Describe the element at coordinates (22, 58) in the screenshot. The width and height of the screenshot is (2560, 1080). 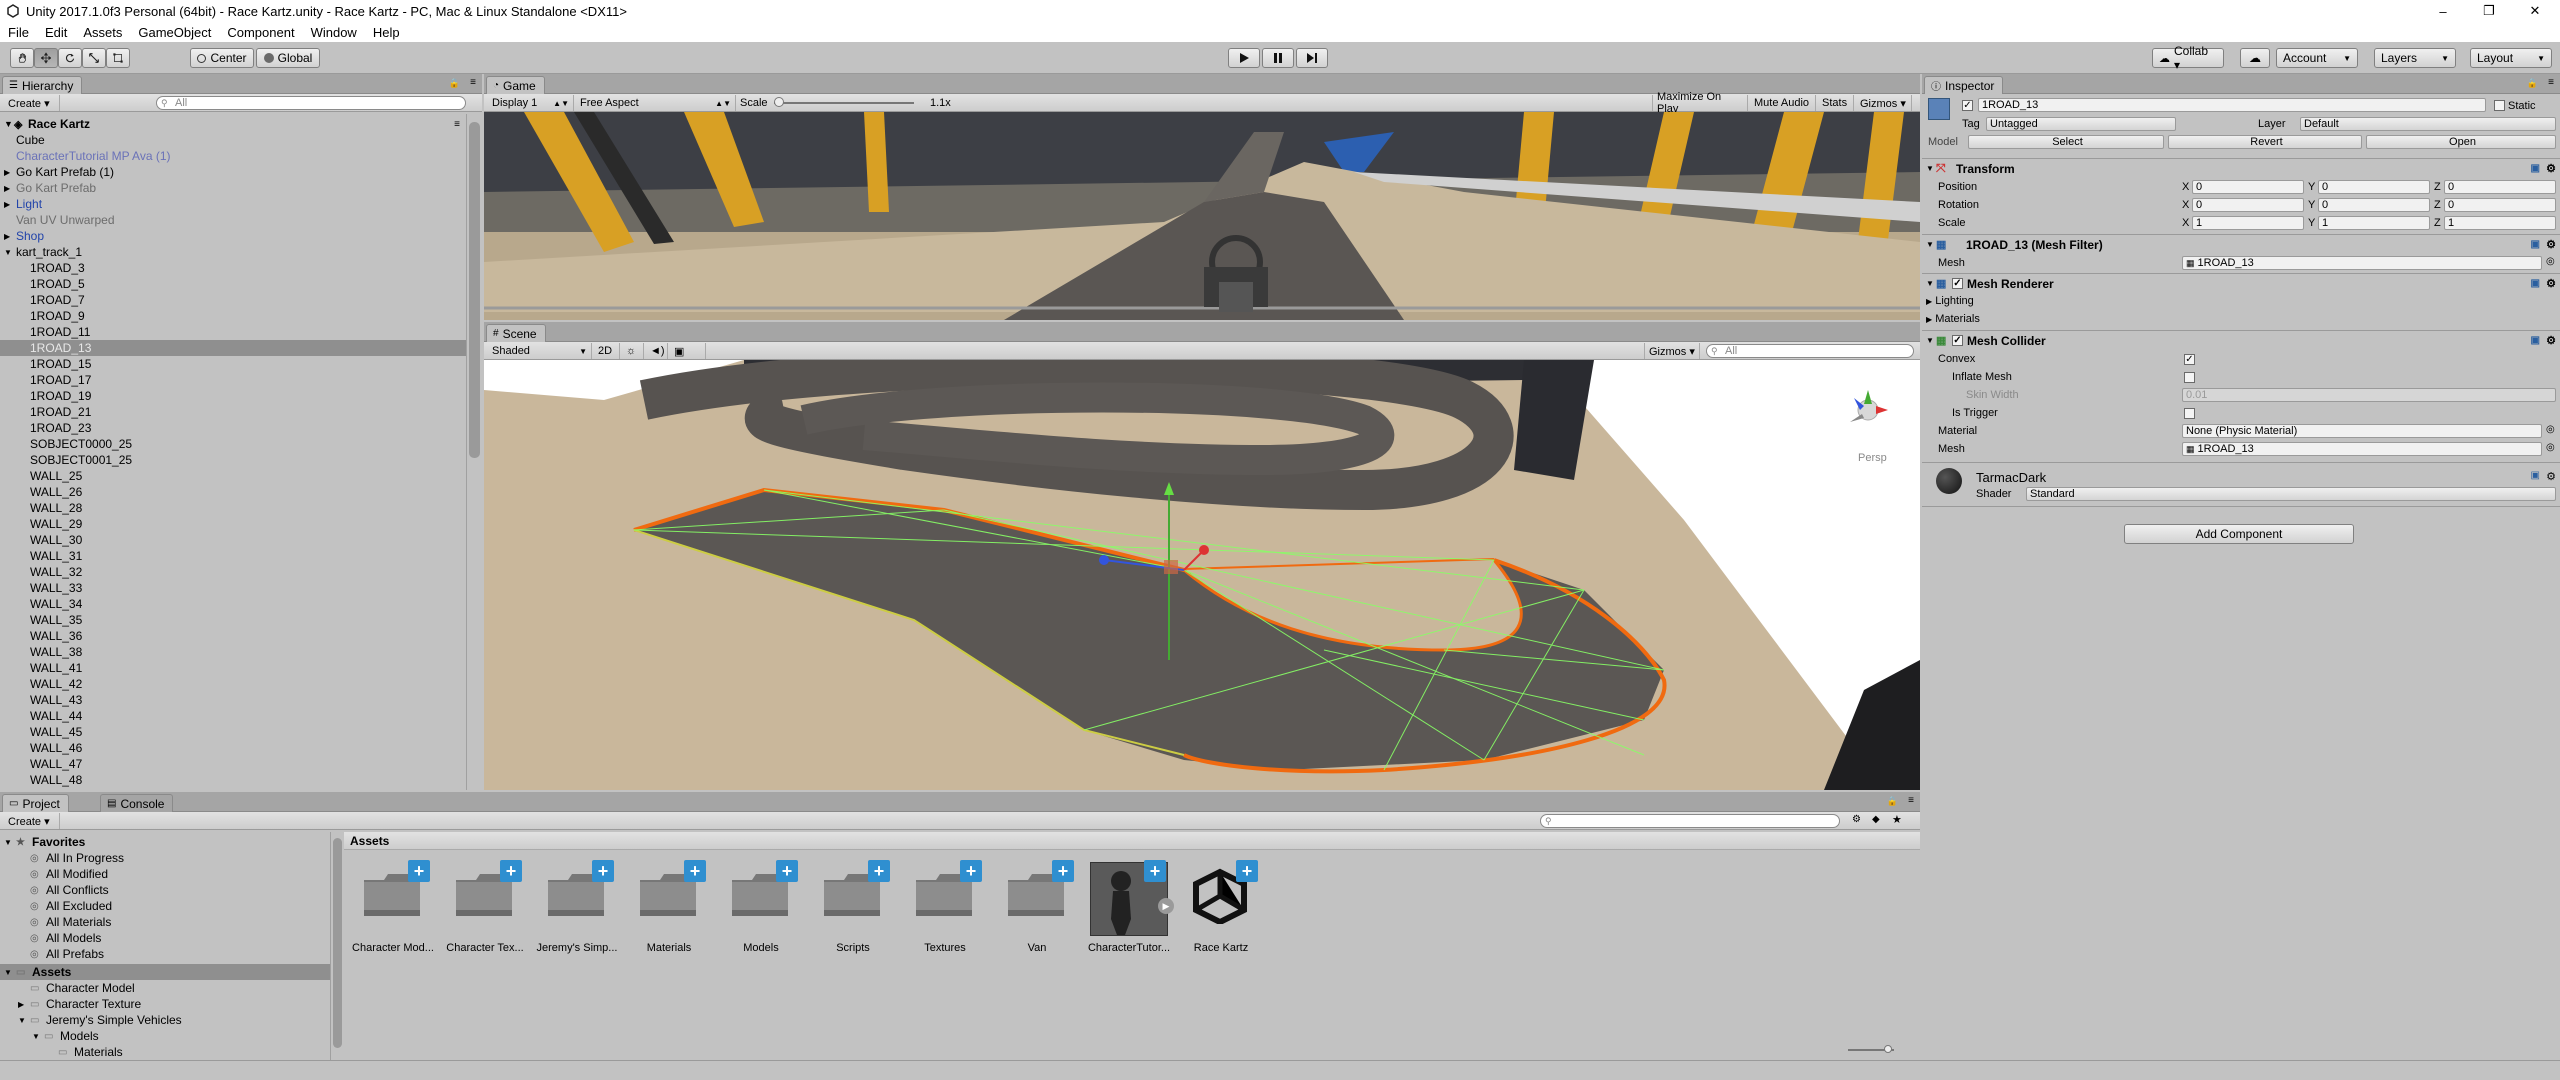
I see `hand-tool-button` at that location.